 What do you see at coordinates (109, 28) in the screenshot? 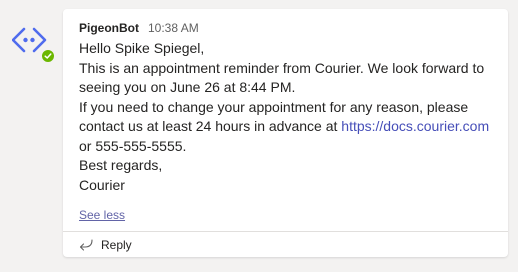
I see `sender-name: PigeonBot` at bounding box center [109, 28].